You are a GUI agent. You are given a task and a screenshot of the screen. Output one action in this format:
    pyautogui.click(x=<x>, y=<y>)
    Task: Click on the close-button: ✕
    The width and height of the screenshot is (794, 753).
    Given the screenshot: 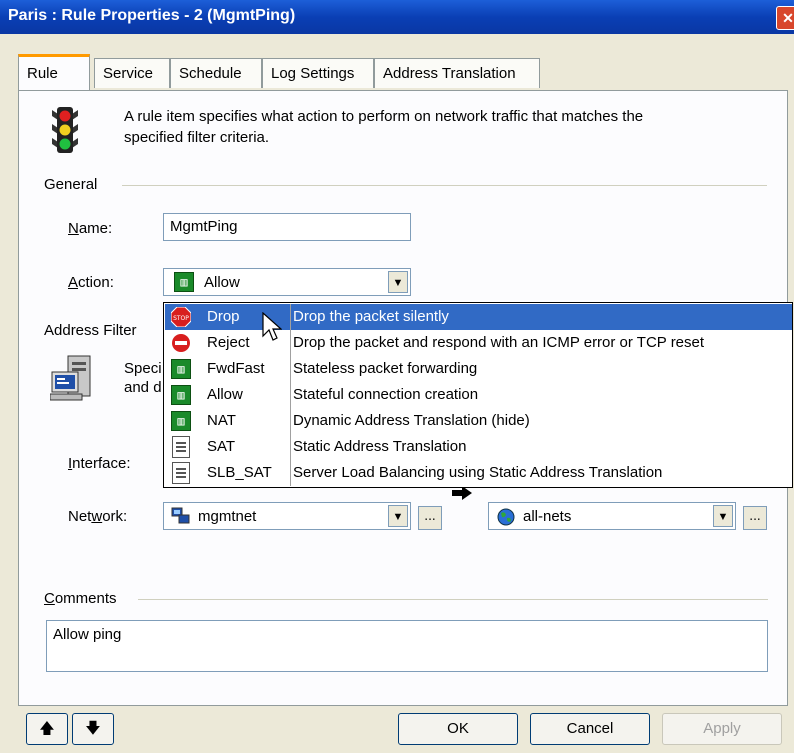 What is the action you would take?
    pyautogui.click(x=785, y=18)
    